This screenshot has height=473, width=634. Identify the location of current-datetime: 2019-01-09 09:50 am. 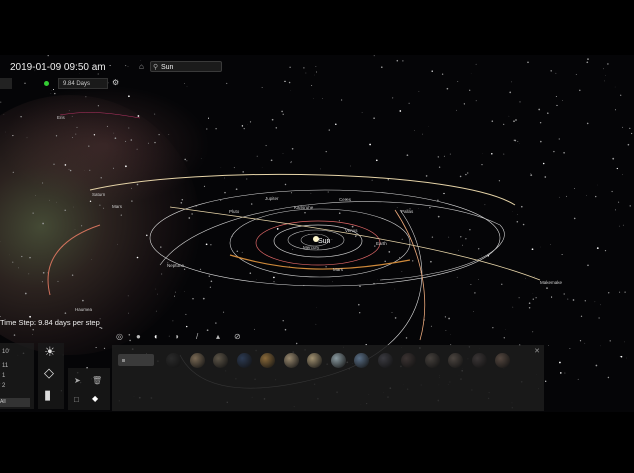
(58, 67).